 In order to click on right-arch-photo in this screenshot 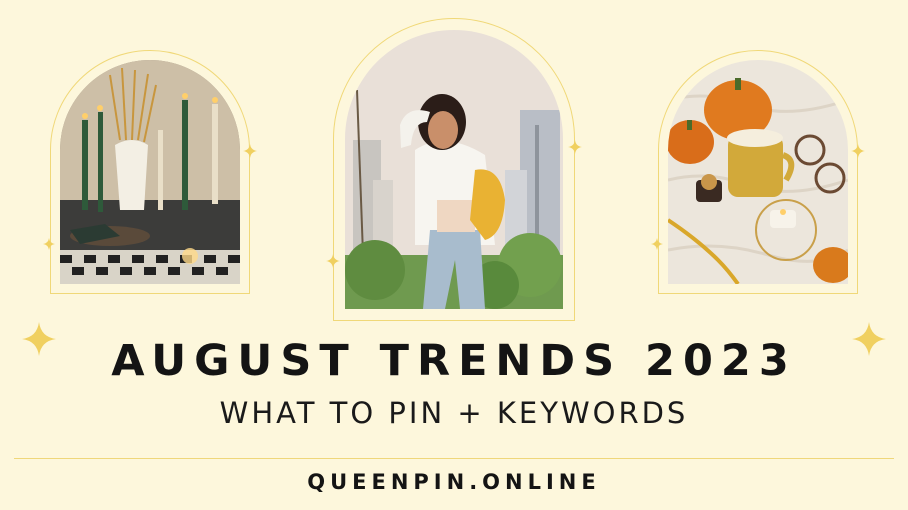, I will do `click(758, 172)`.